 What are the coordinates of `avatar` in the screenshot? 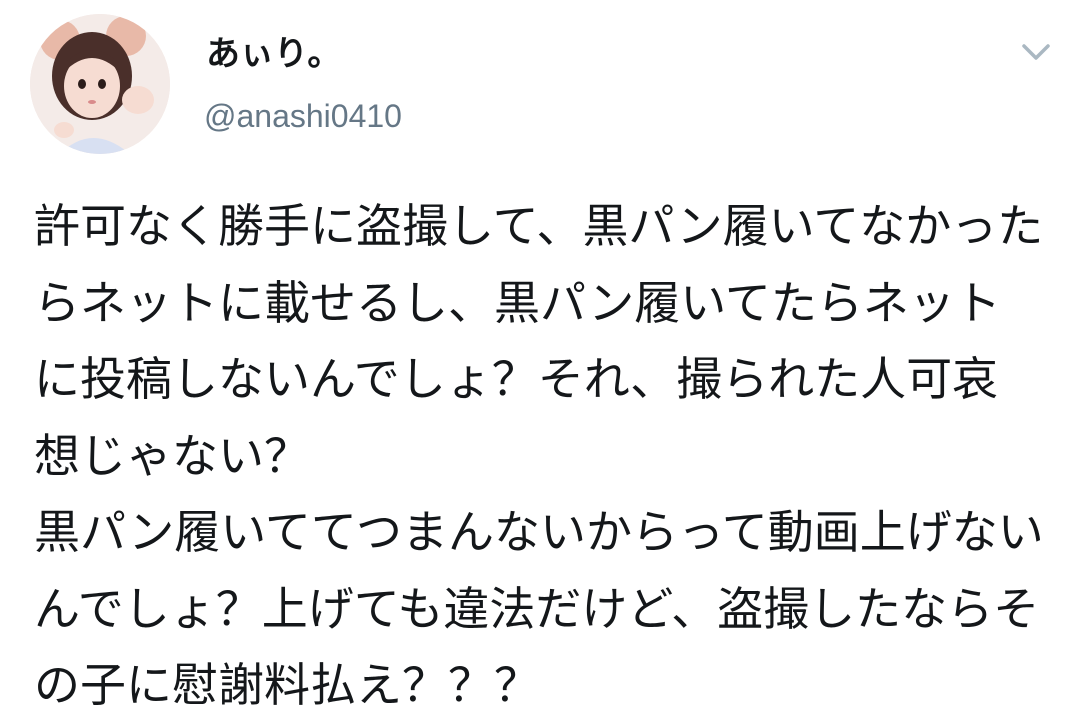 It's located at (100, 84).